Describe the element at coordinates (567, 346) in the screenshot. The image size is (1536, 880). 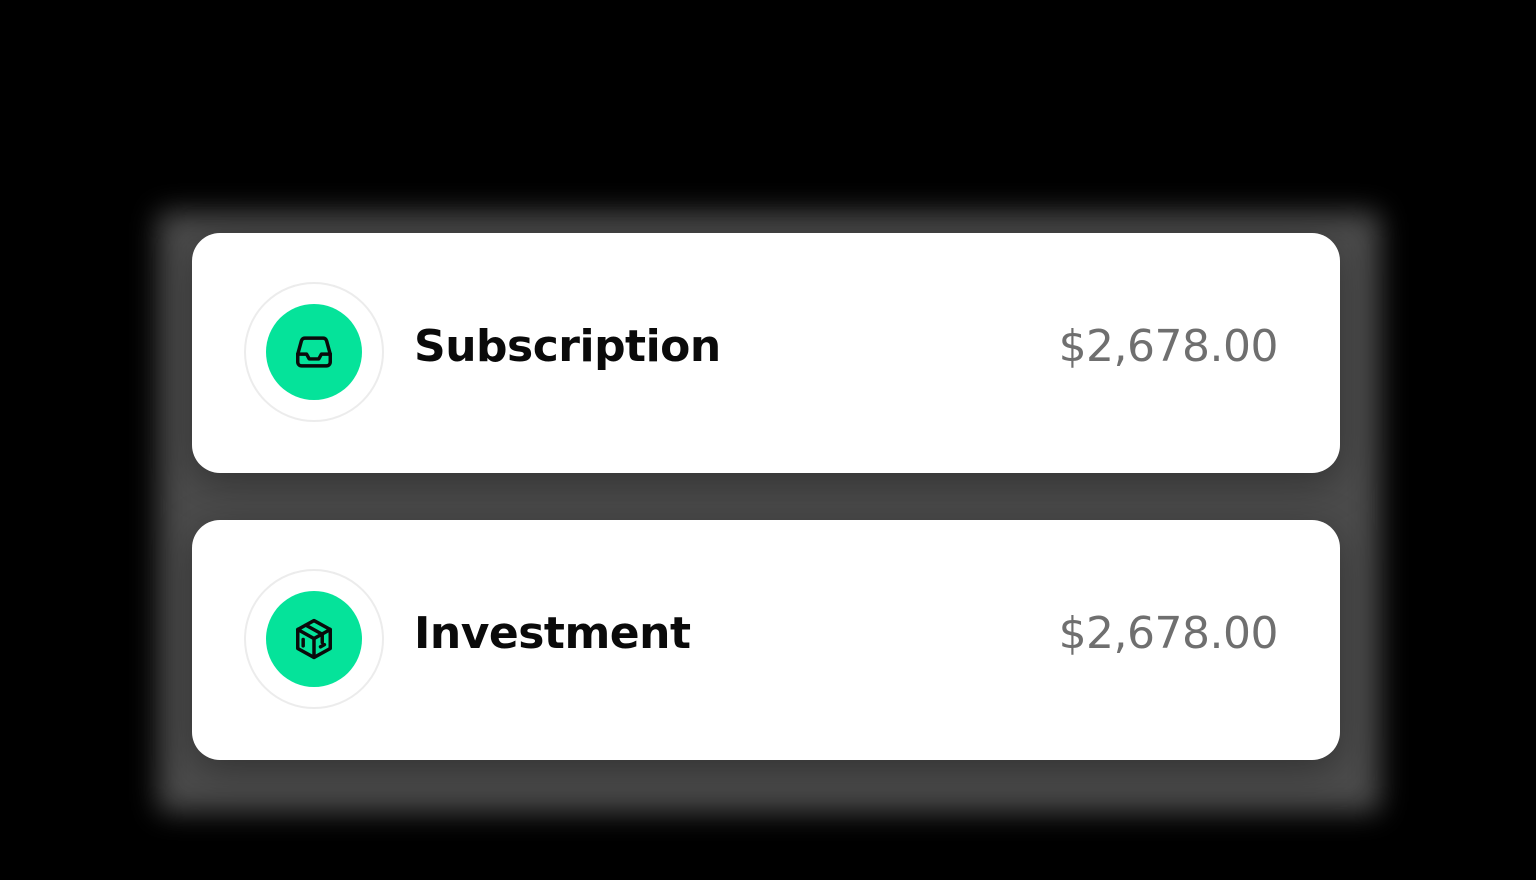
I see `transaction-label: Subscription` at that location.